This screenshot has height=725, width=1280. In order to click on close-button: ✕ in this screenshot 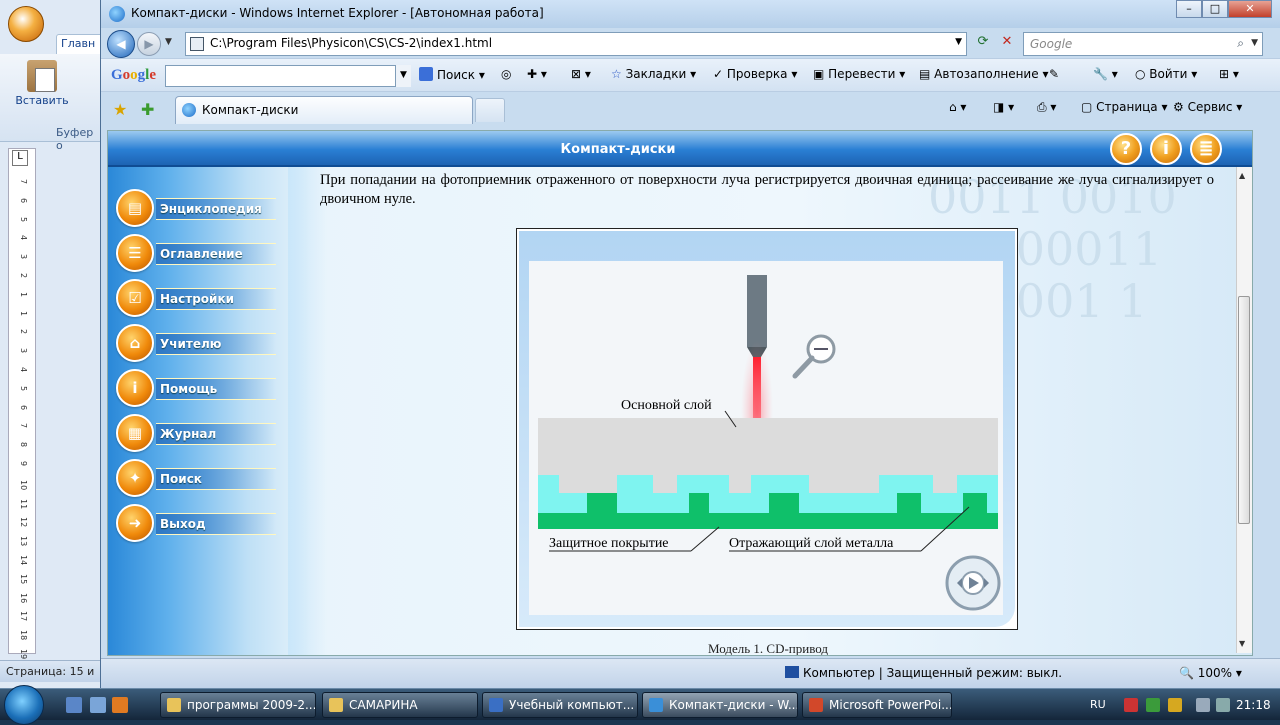, I will do `click(1250, 9)`.